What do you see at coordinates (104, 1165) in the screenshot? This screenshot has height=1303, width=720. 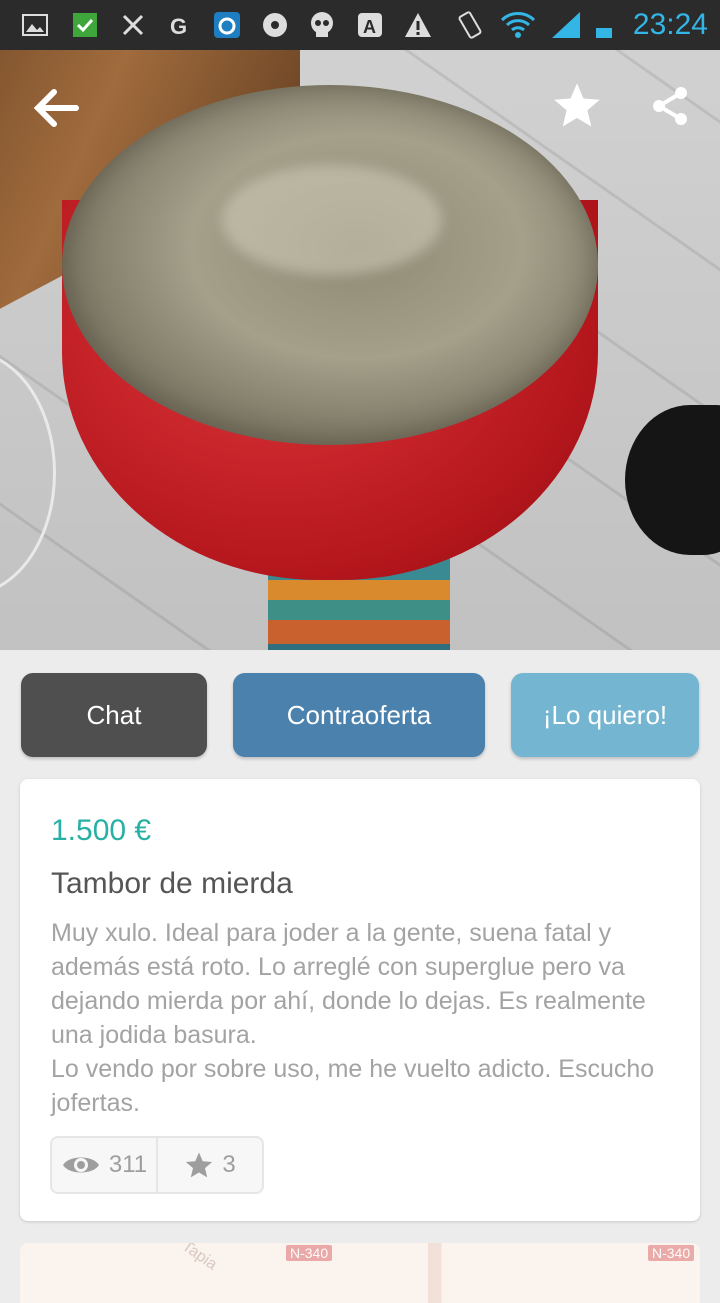 I see `views-stat: 311` at bounding box center [104, 1165].